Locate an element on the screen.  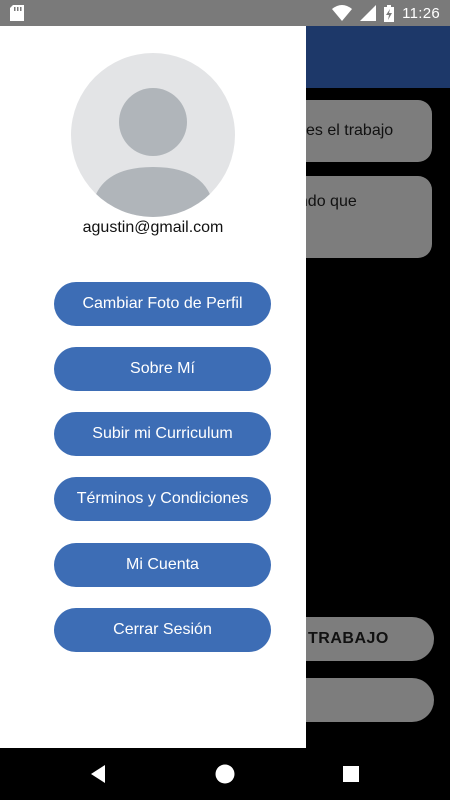
background-card-text: es el trabajo is located at coordinates (350, 130).